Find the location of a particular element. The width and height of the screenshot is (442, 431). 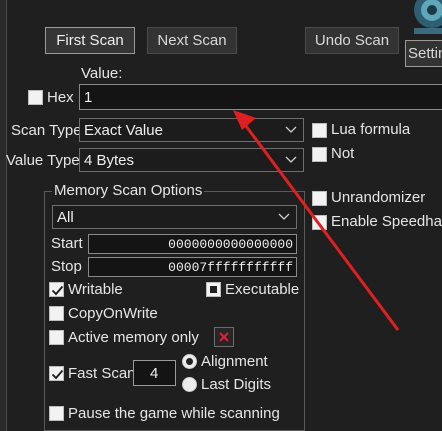

stop-address-input: 00007fffffffffff is located at coordinates (192, 267).